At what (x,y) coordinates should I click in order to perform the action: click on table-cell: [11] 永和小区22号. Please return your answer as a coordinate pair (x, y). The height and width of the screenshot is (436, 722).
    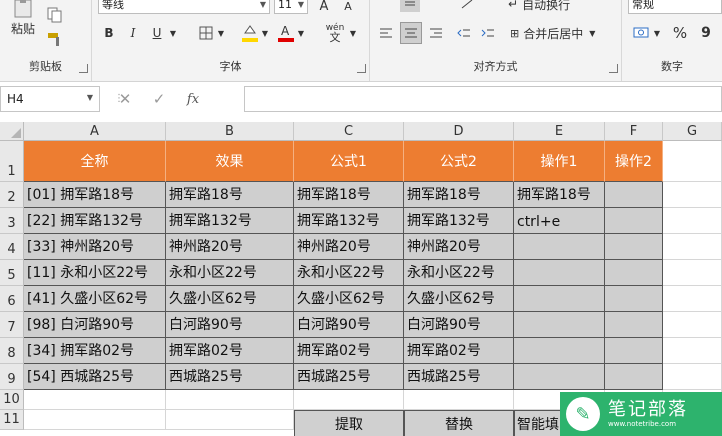
    Looking at the image, I should click on (95, 273).